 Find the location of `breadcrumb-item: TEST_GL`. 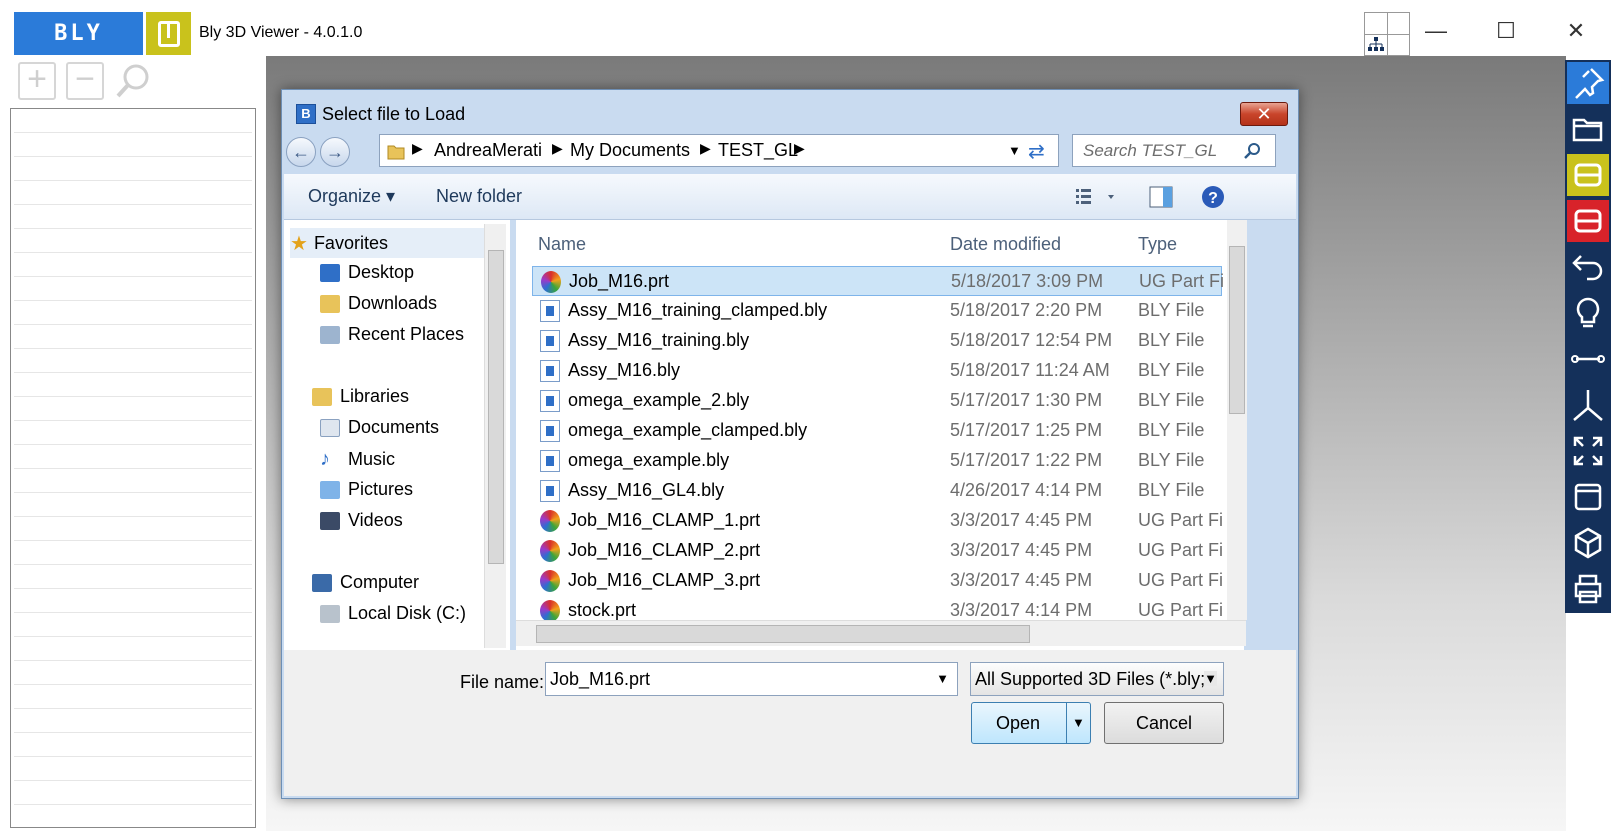

breadcrumb-item: TEST_GL is located at coordinates (758, 150).